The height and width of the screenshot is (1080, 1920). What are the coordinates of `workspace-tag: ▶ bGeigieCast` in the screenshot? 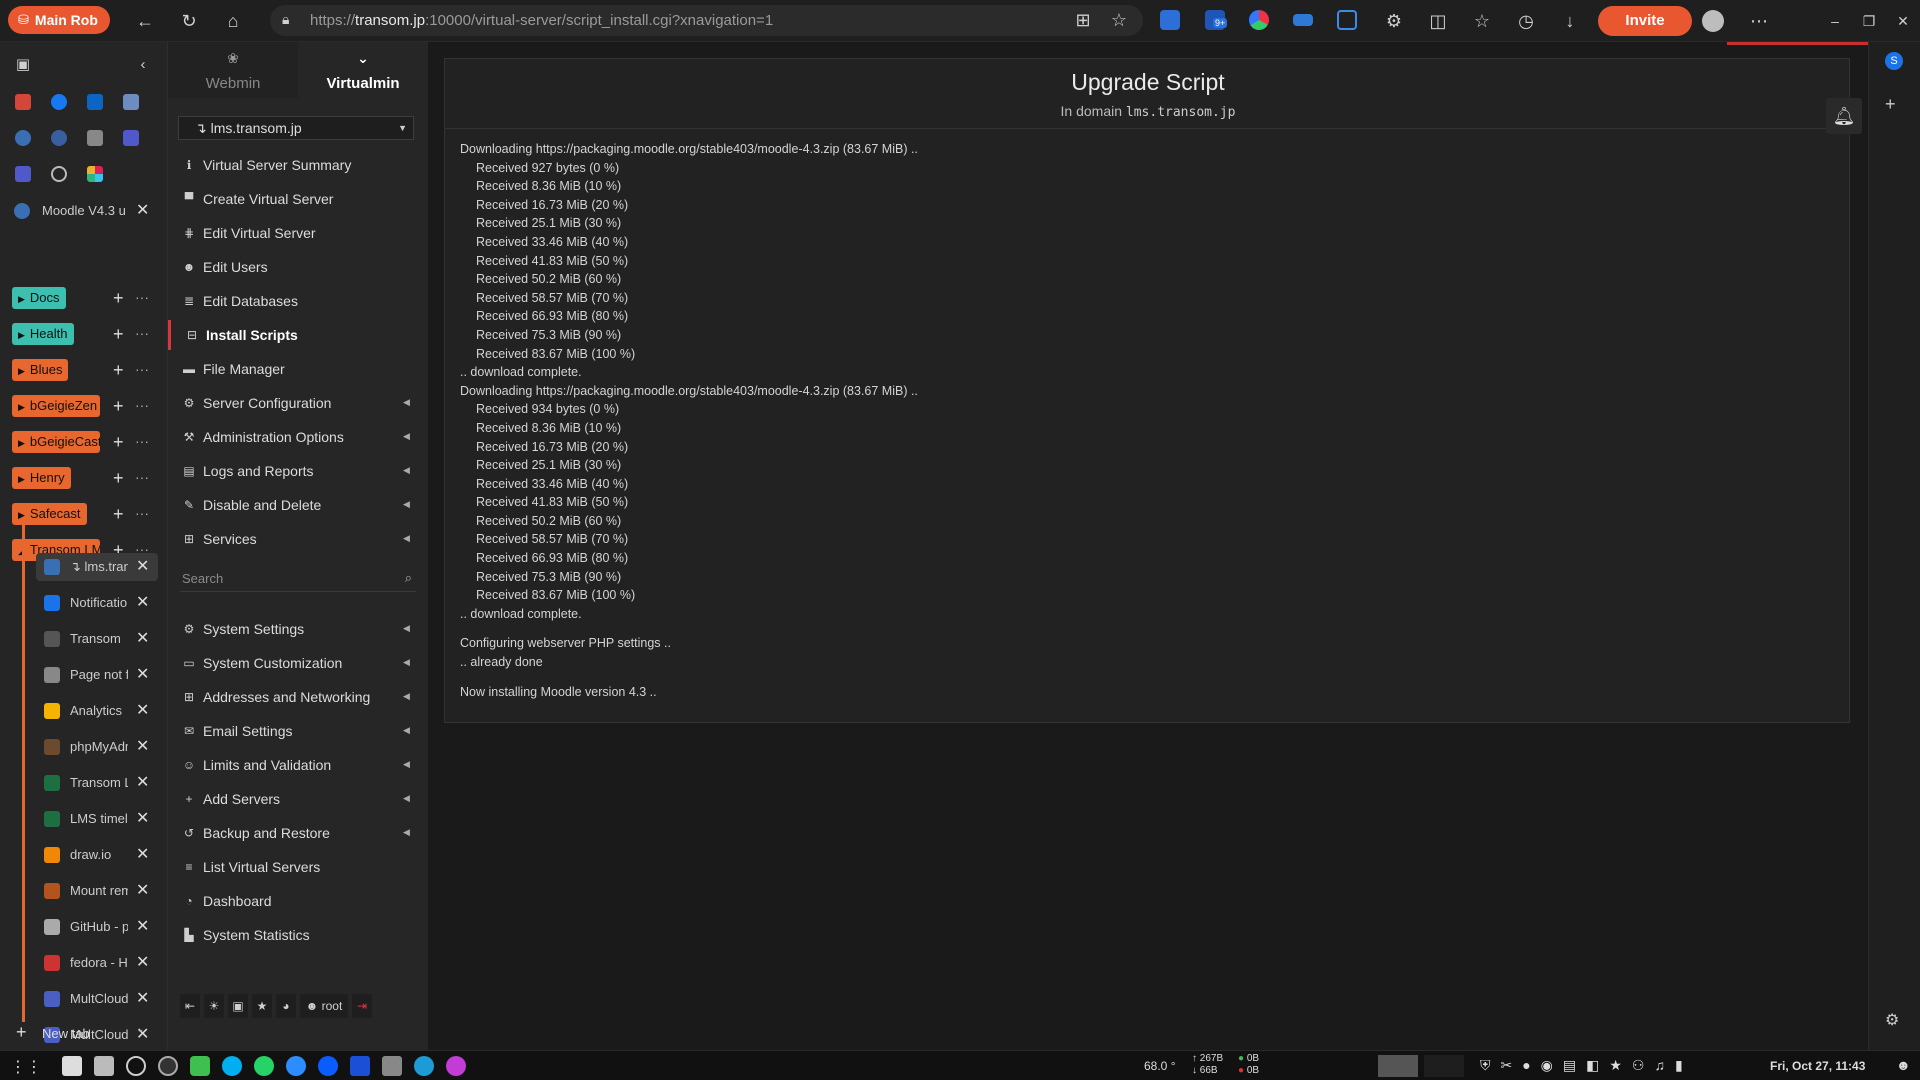 It's located at (56, 442).